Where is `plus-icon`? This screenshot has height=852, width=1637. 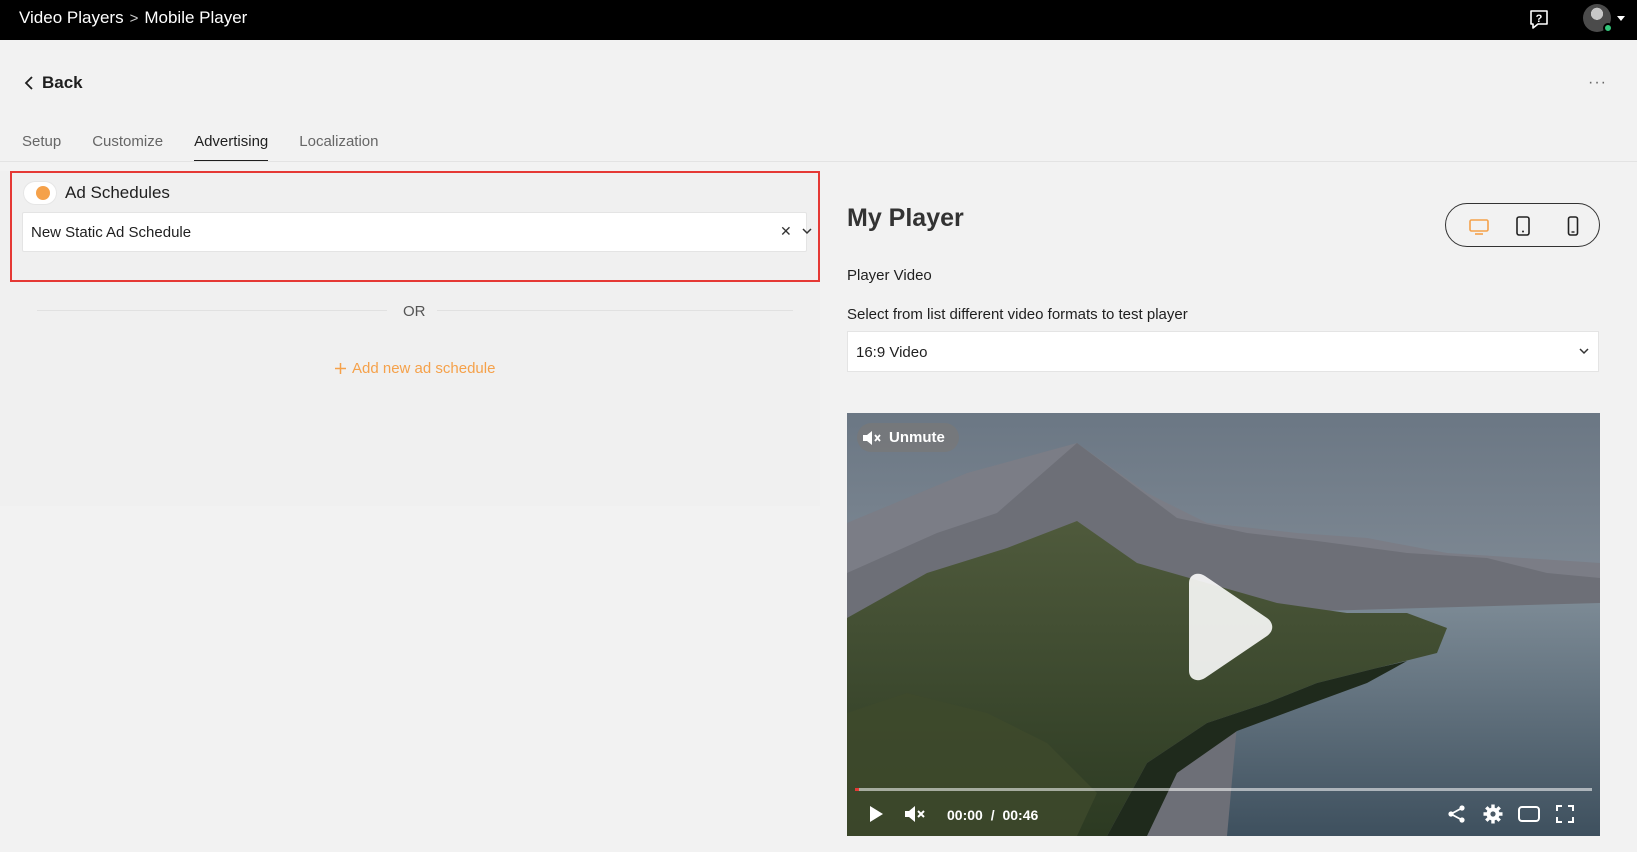
plus-icon is located at coordinates (340, 368).